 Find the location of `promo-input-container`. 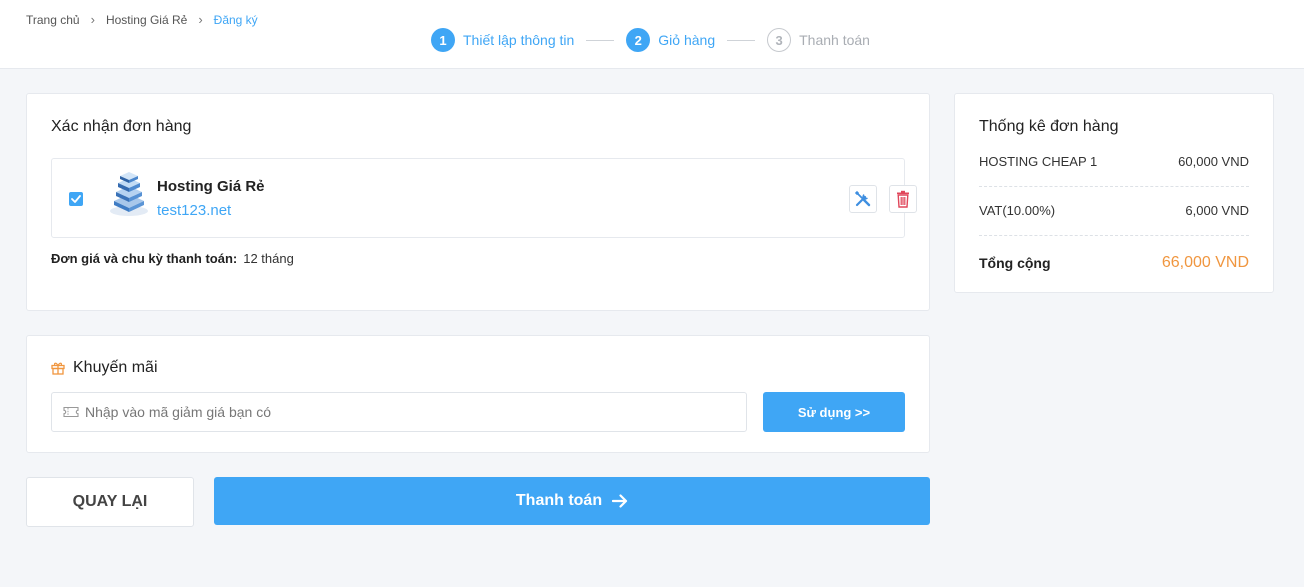

promo-input-container is located at coordinates (399, 412).